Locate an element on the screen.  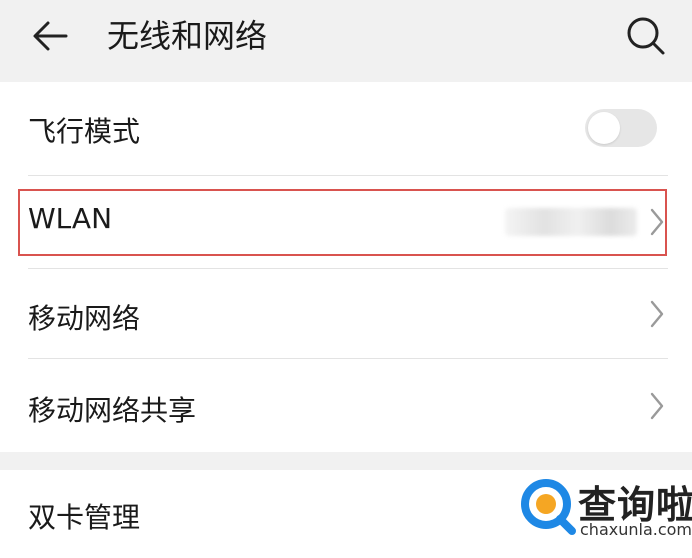
settings-row-label: 移动网络 is located at coordinates (84, 318).